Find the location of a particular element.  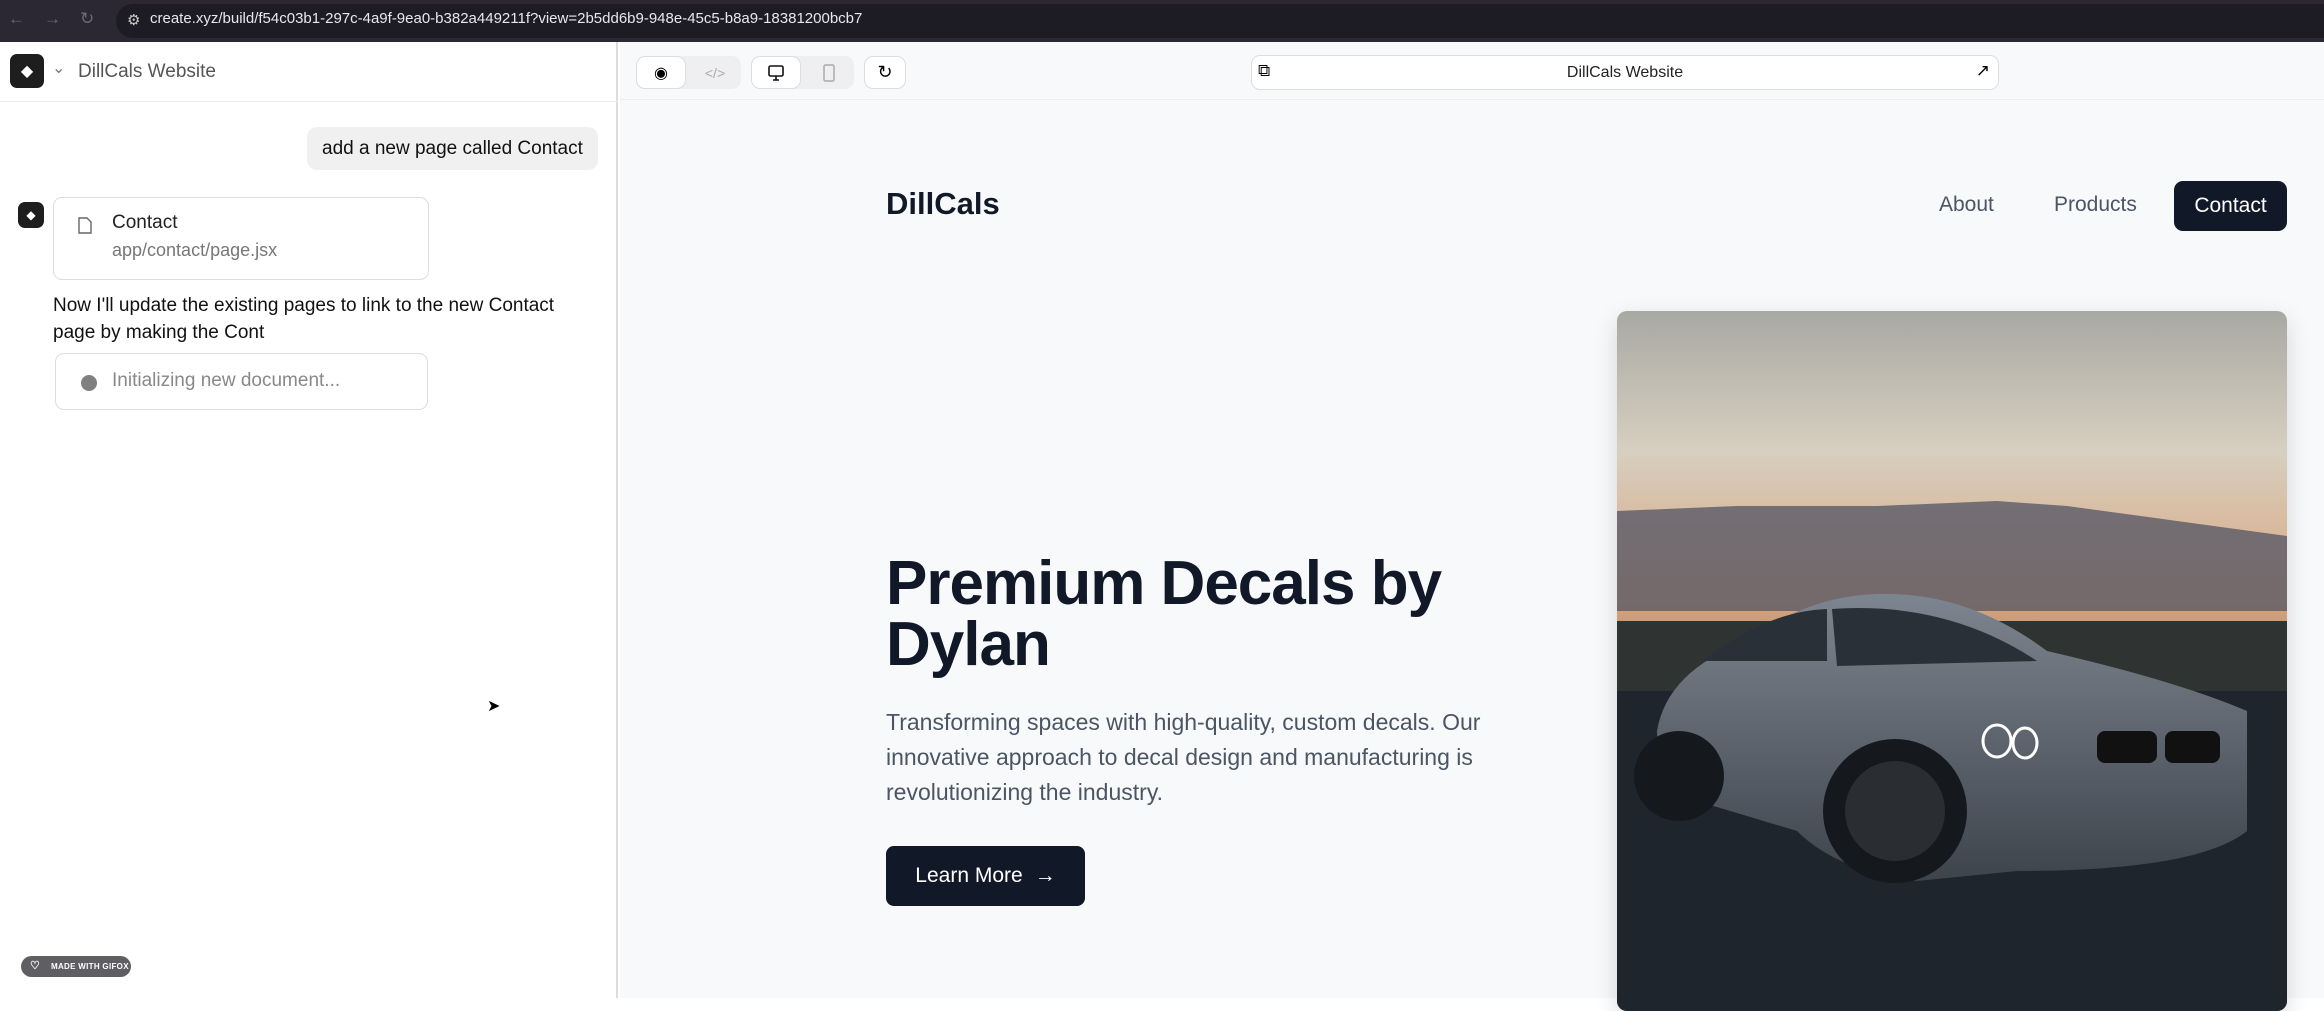

preview-toolbar: ◉ </> ↻ ⧉ DillCals Website ↗ is located at coordinates (1472, 71).